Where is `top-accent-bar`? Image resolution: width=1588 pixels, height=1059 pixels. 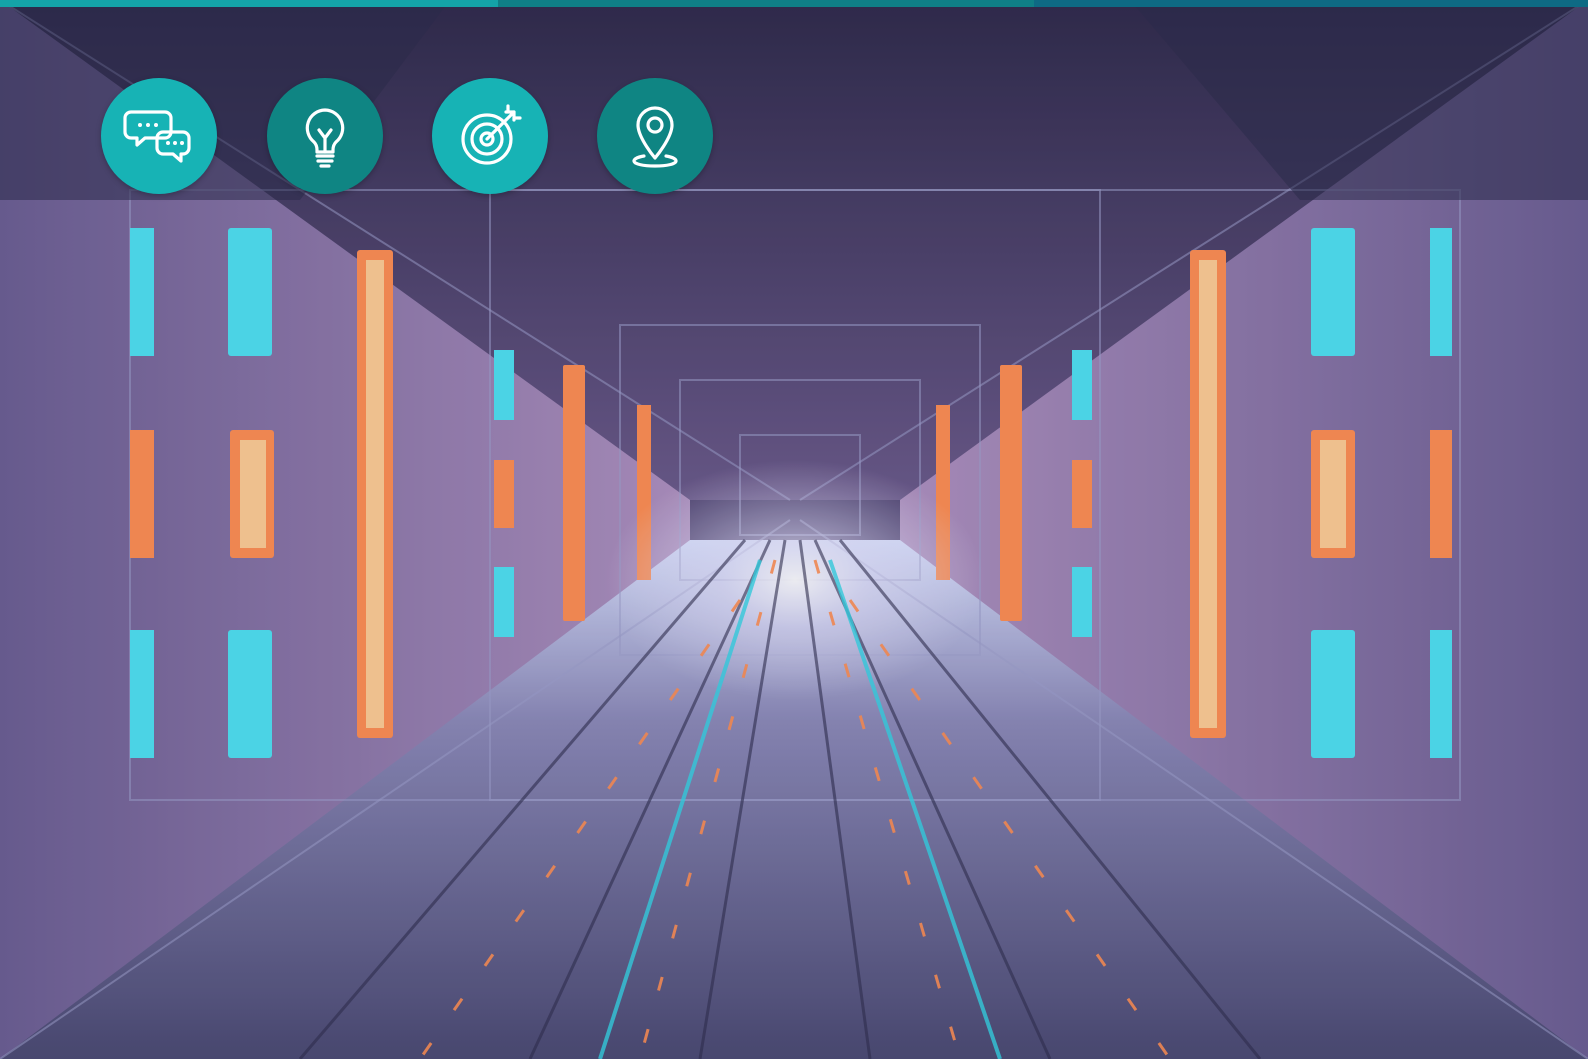
top-accent-bar is located at coordinates (794, 3).